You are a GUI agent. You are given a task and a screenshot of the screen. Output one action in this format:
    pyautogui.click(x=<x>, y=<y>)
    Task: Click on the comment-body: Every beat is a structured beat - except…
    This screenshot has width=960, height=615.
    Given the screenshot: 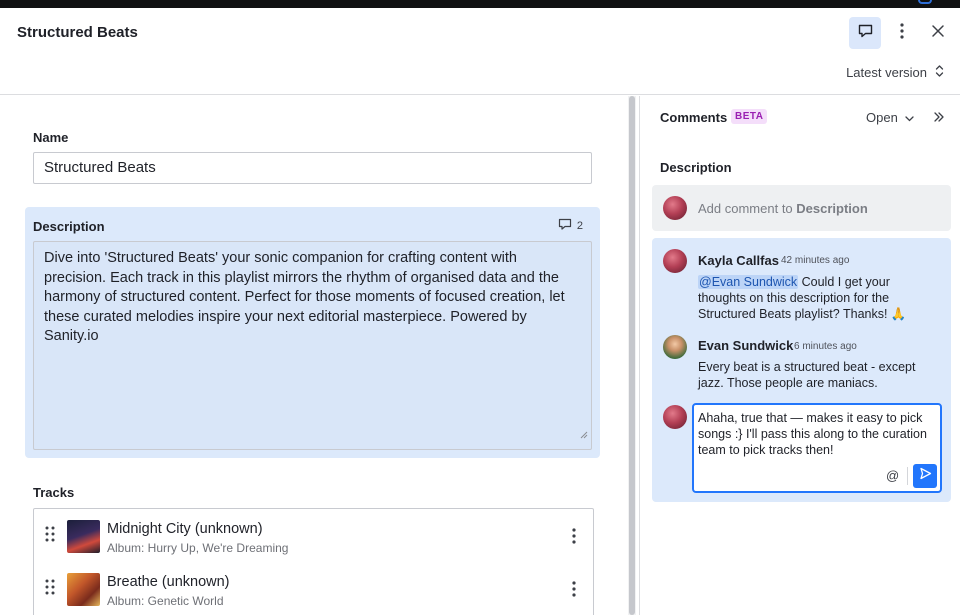 What is the action you would take?
    pyautogui.click(x=807, y=375)
    